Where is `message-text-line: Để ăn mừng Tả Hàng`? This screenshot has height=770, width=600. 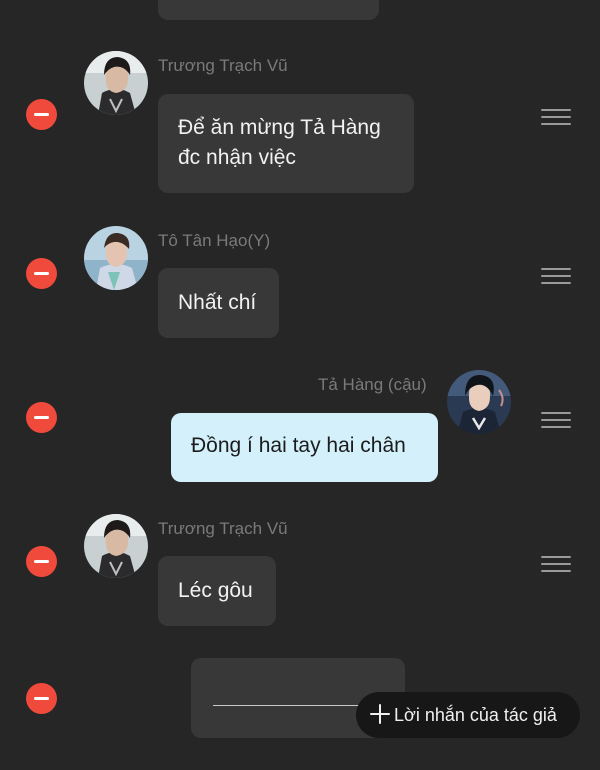 message-text-line: Để ăn mừng Tả Hàng is located at coordinates (279, 127).